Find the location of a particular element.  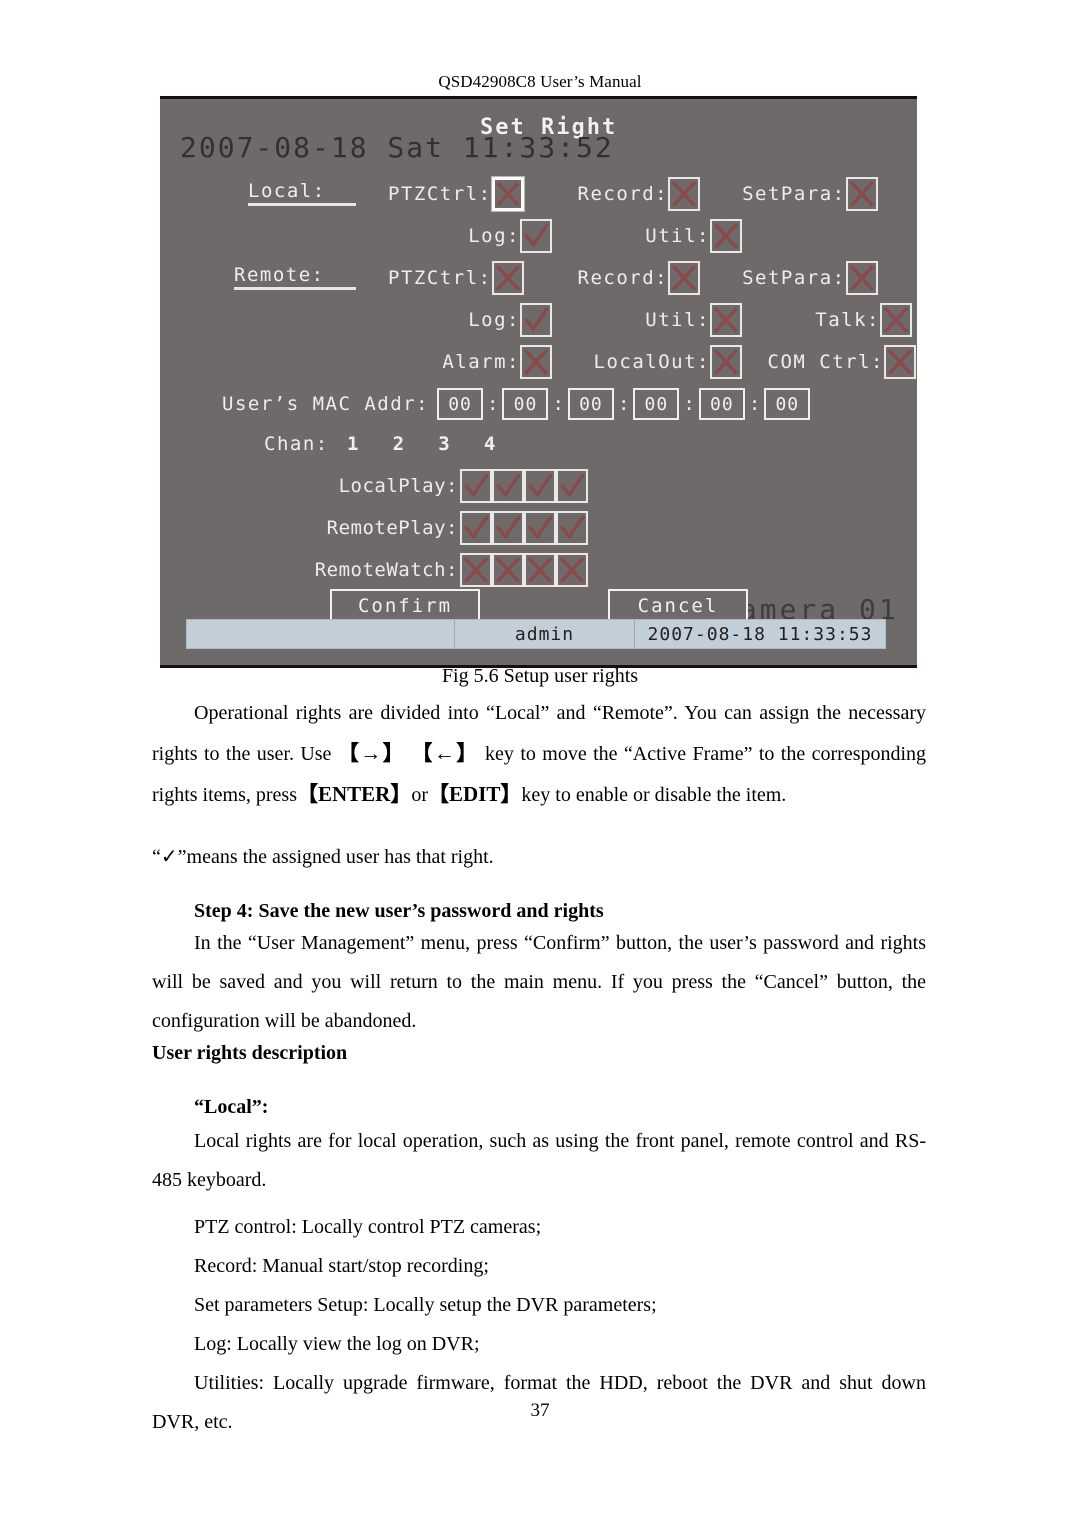

remote-ptzctrl-checkbox is located at coordinates (507, 278).